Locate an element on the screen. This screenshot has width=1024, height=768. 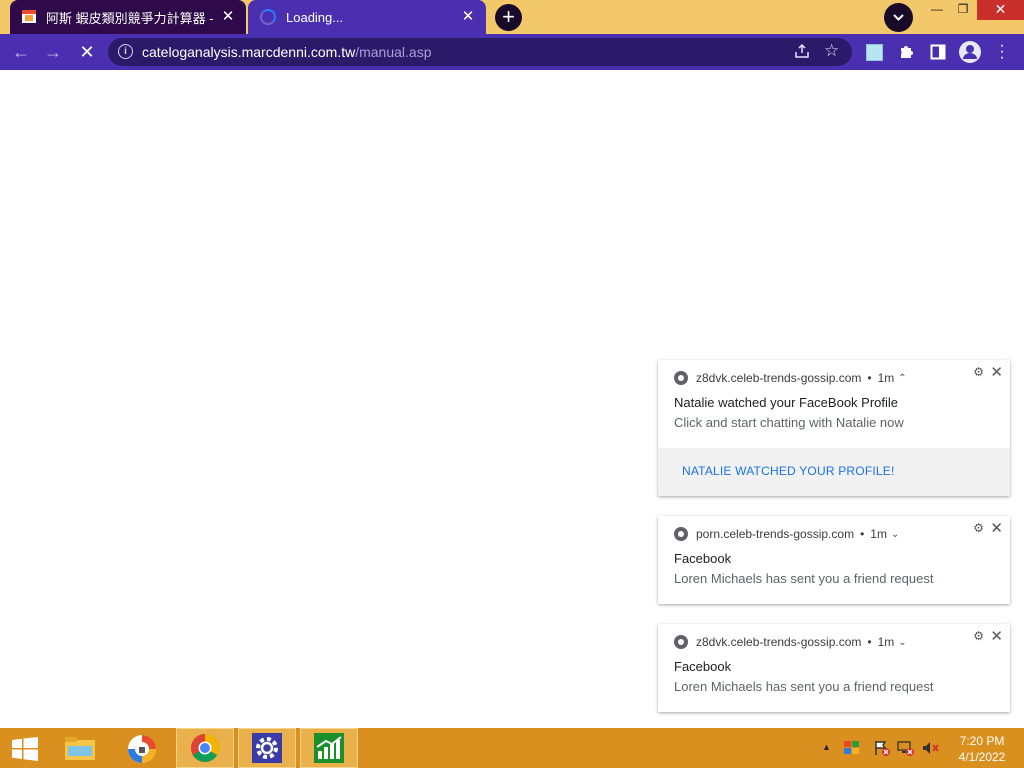
chart-app-icon is located at coordinates (329, 748).